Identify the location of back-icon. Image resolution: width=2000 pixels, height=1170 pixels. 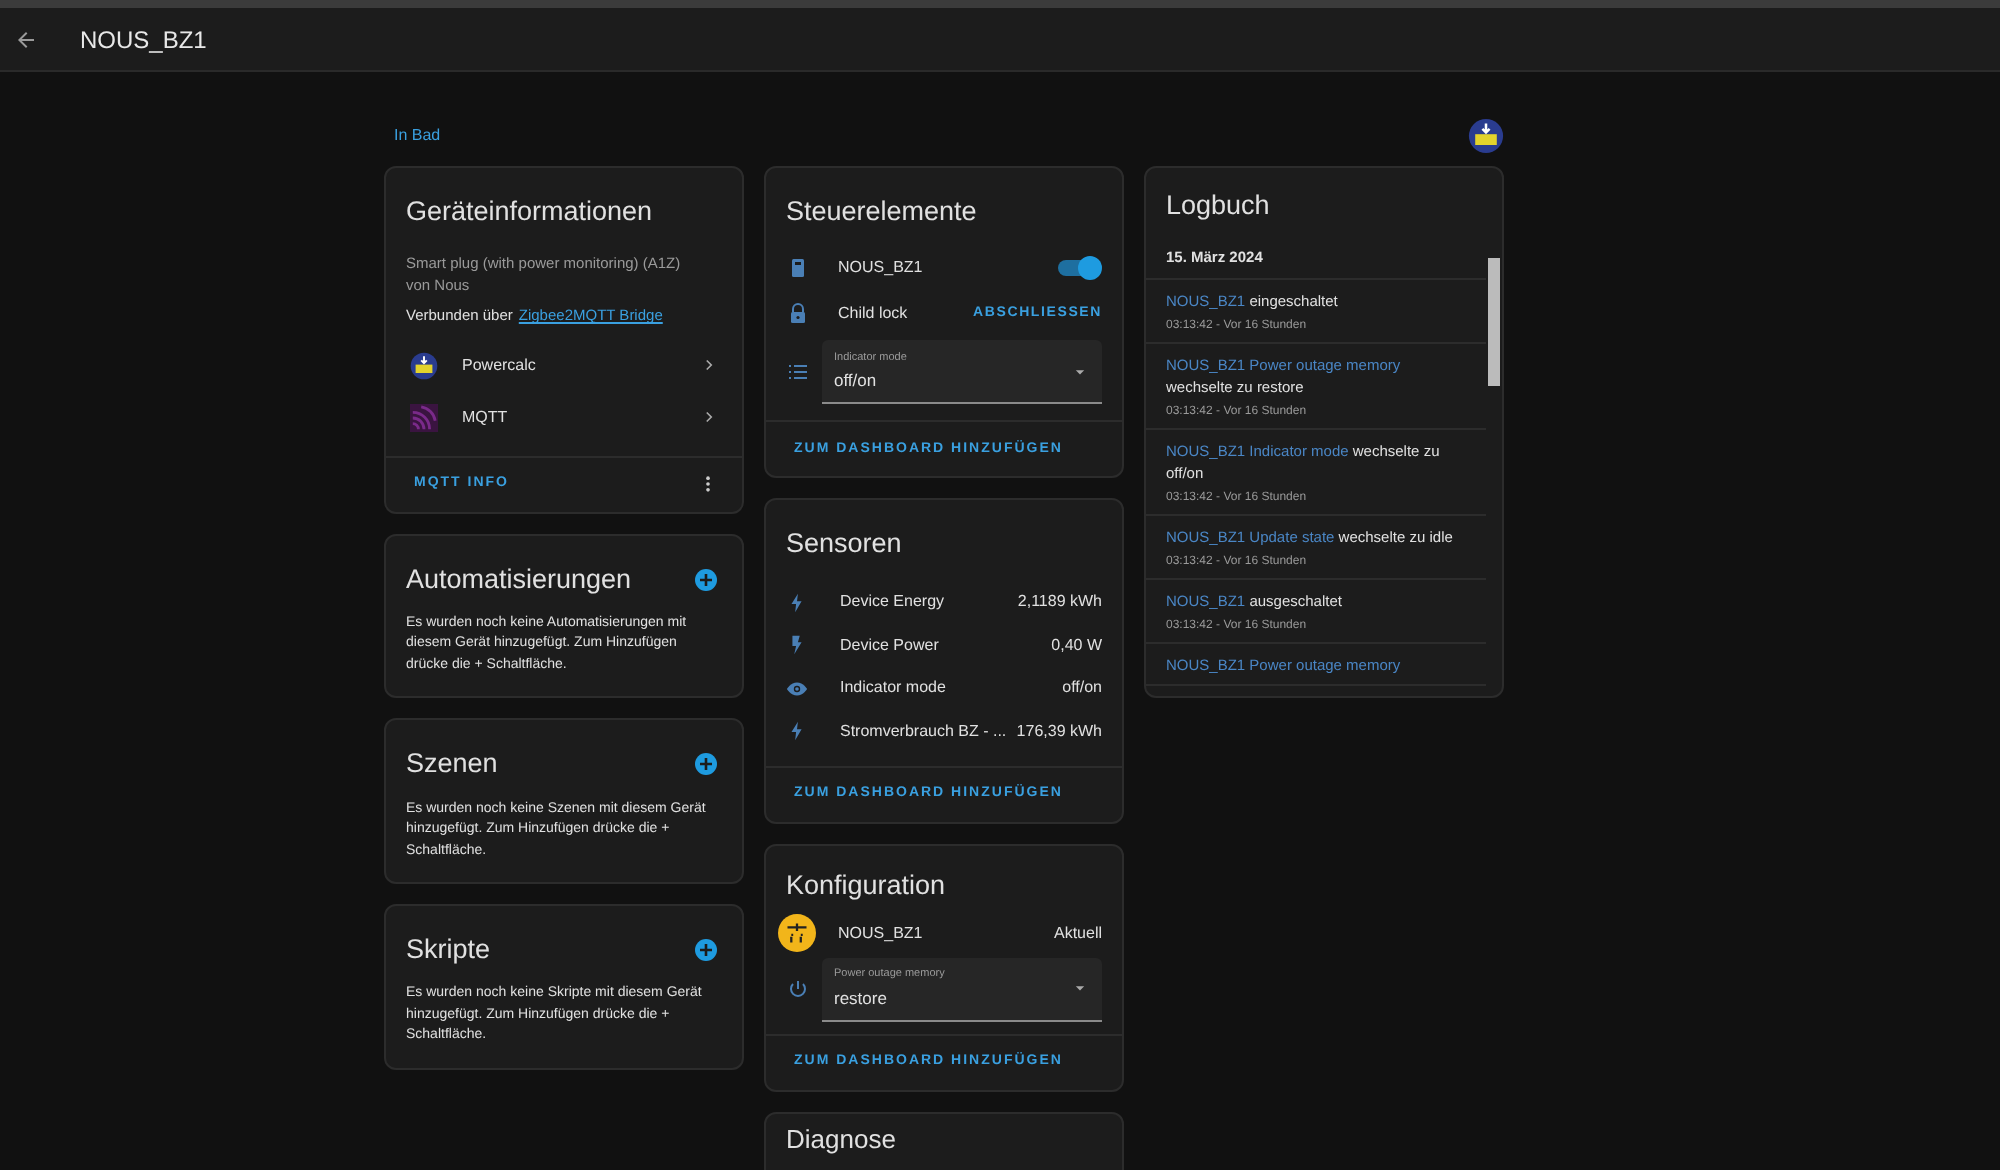
(26, 39).